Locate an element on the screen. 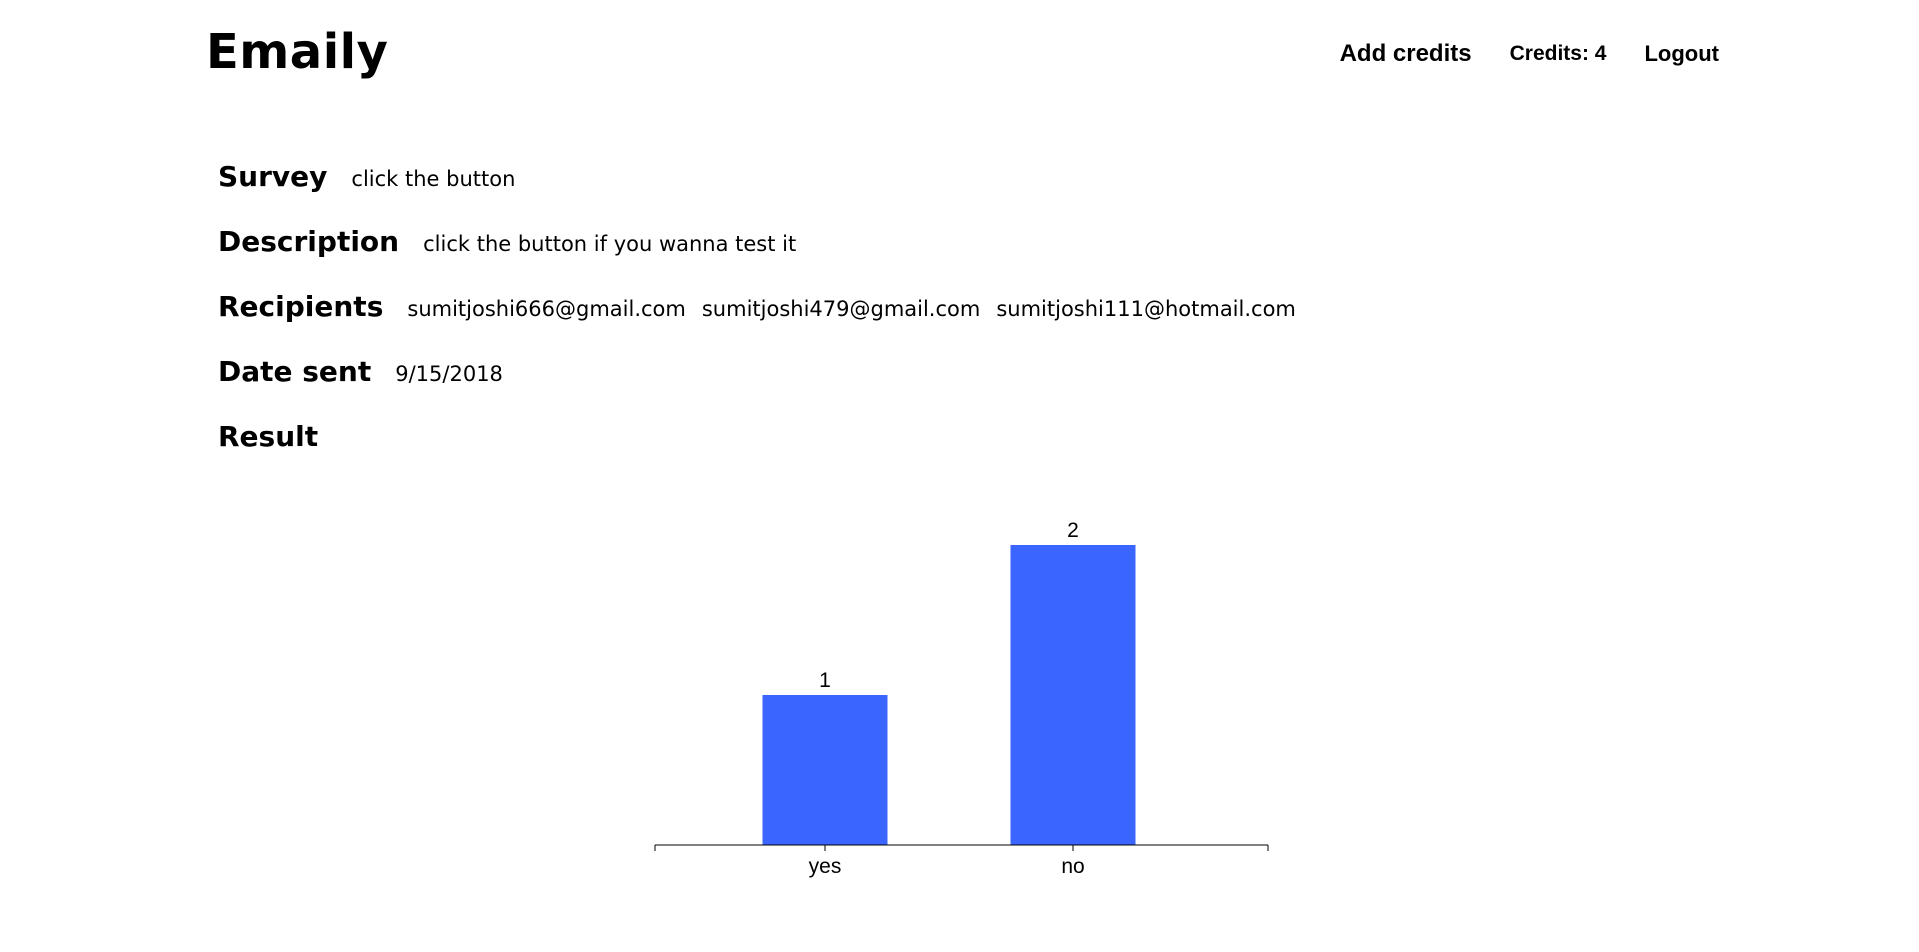  credits-count: Credits: 4 is located at coordinates (1558, 53).